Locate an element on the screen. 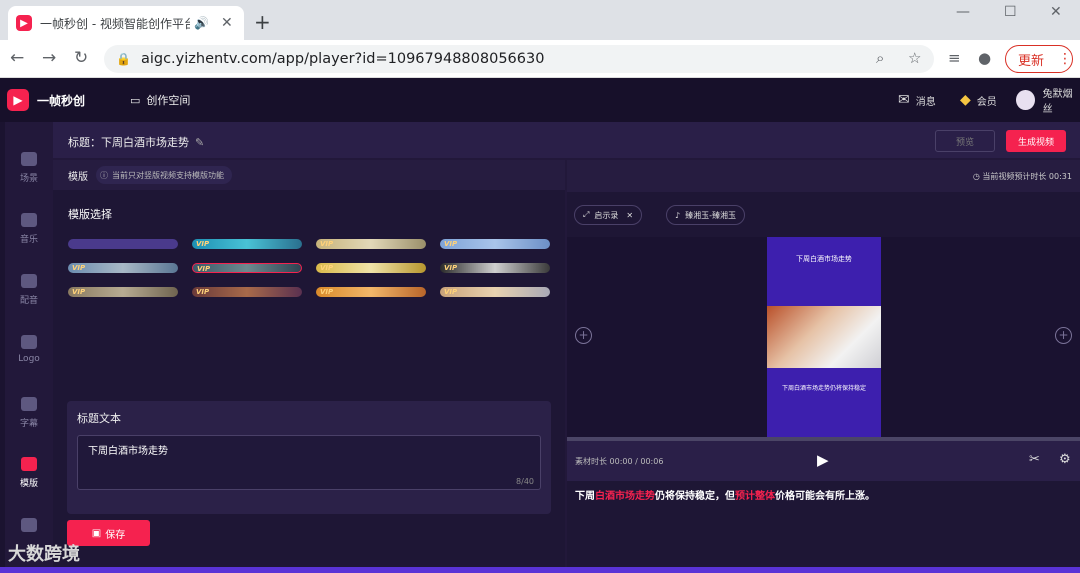  music-icon is located at coordinates (29, 220).